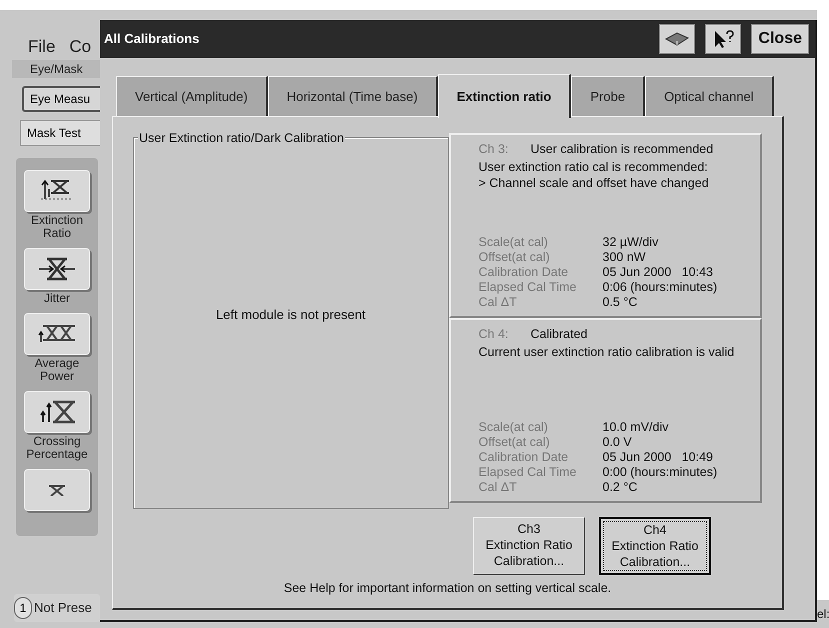 This screenshot has width=829, height=628. I want to click on help-book-button, so click(677, 39).